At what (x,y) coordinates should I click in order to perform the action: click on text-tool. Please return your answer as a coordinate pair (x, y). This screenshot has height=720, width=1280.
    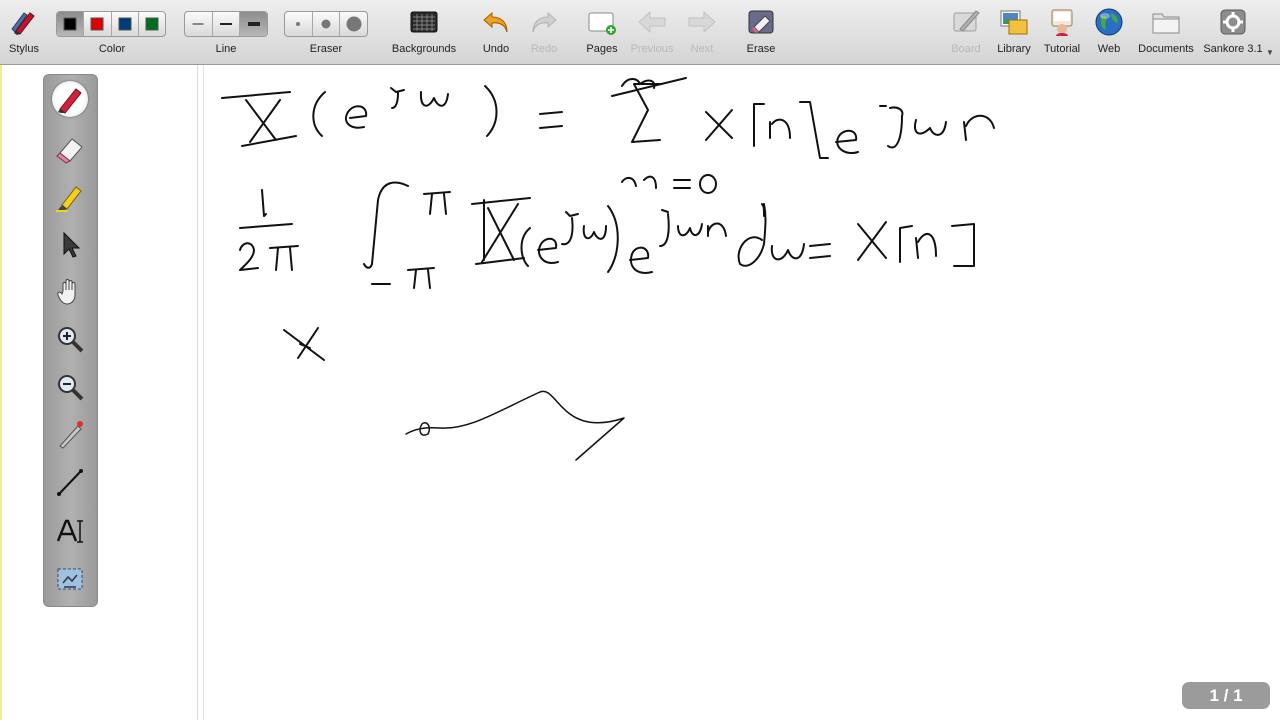
    Looking at the image, I should click on (70, 531).